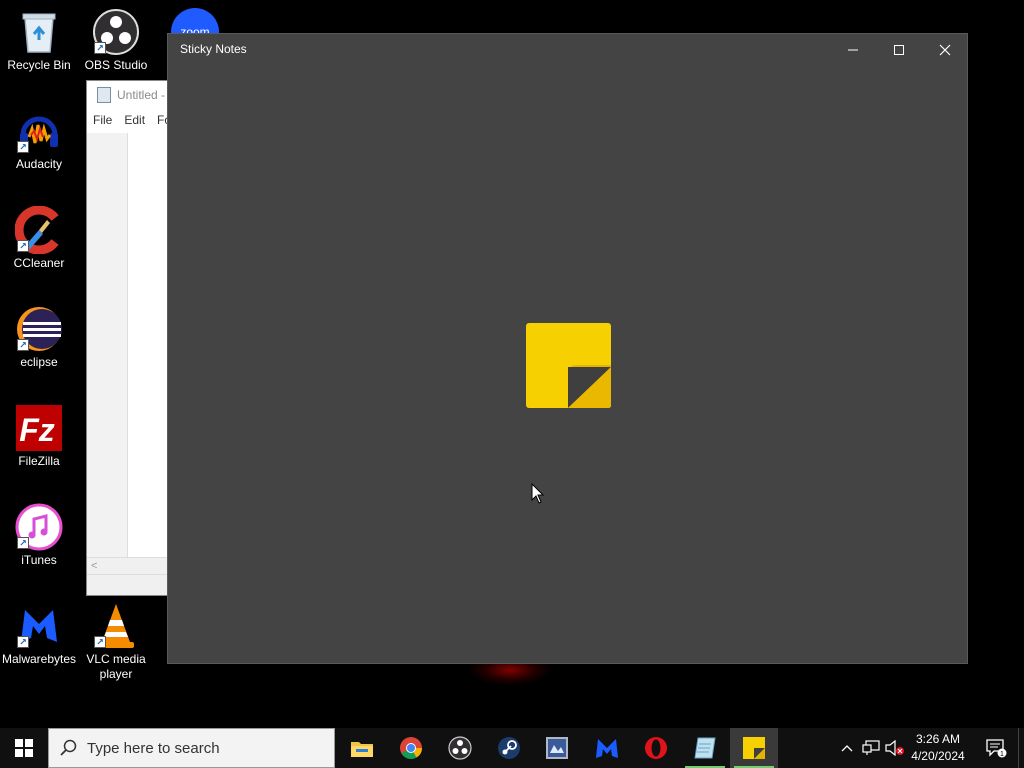 Image resolution: width=1024 pixels, height=768 pixels. I want to click on obs-studio-icon, so click(460, 748).